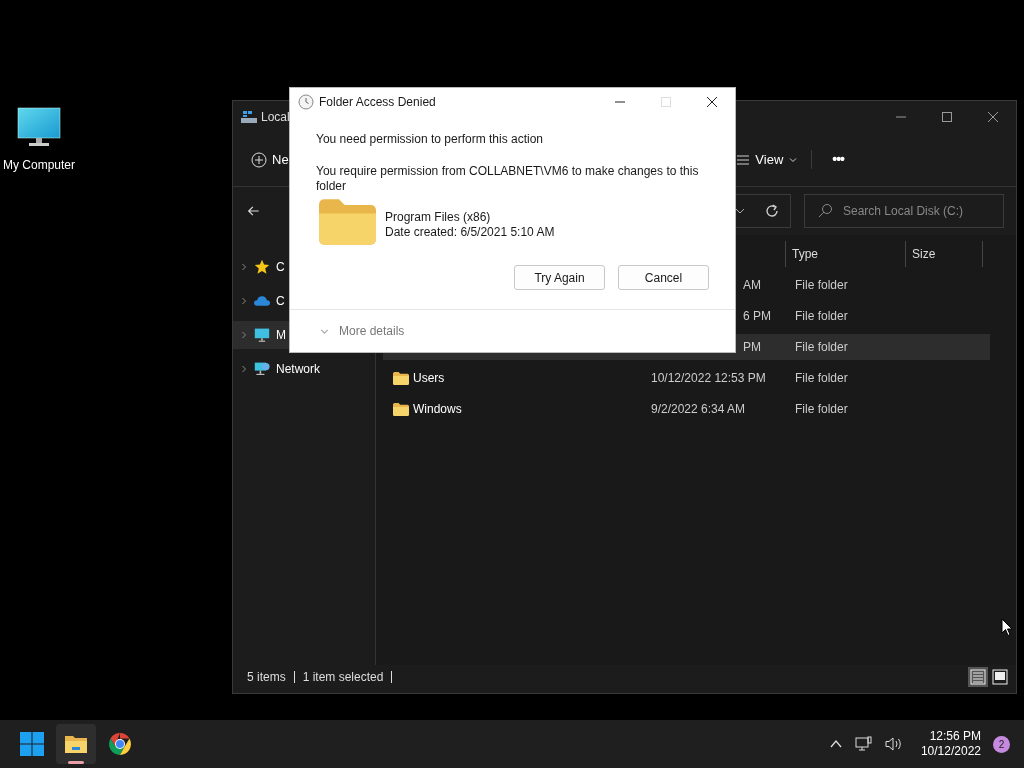 The image size is (1024, 768). What do you see at coordinates (923, 211) in the screenshot?
I see `search-input: Search Local Disk (C:)` at bounding box center [923, 211].